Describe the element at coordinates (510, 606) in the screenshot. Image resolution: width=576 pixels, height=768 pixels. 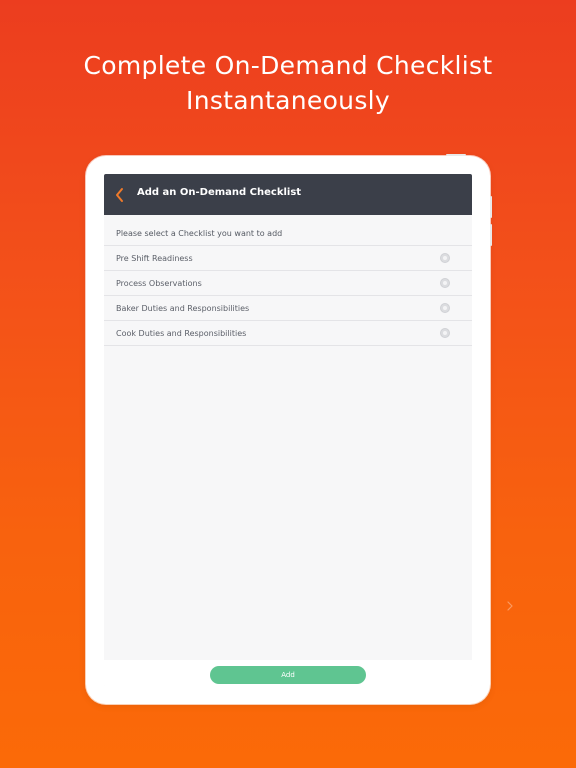
I see `chevron-right-icon` at that location.